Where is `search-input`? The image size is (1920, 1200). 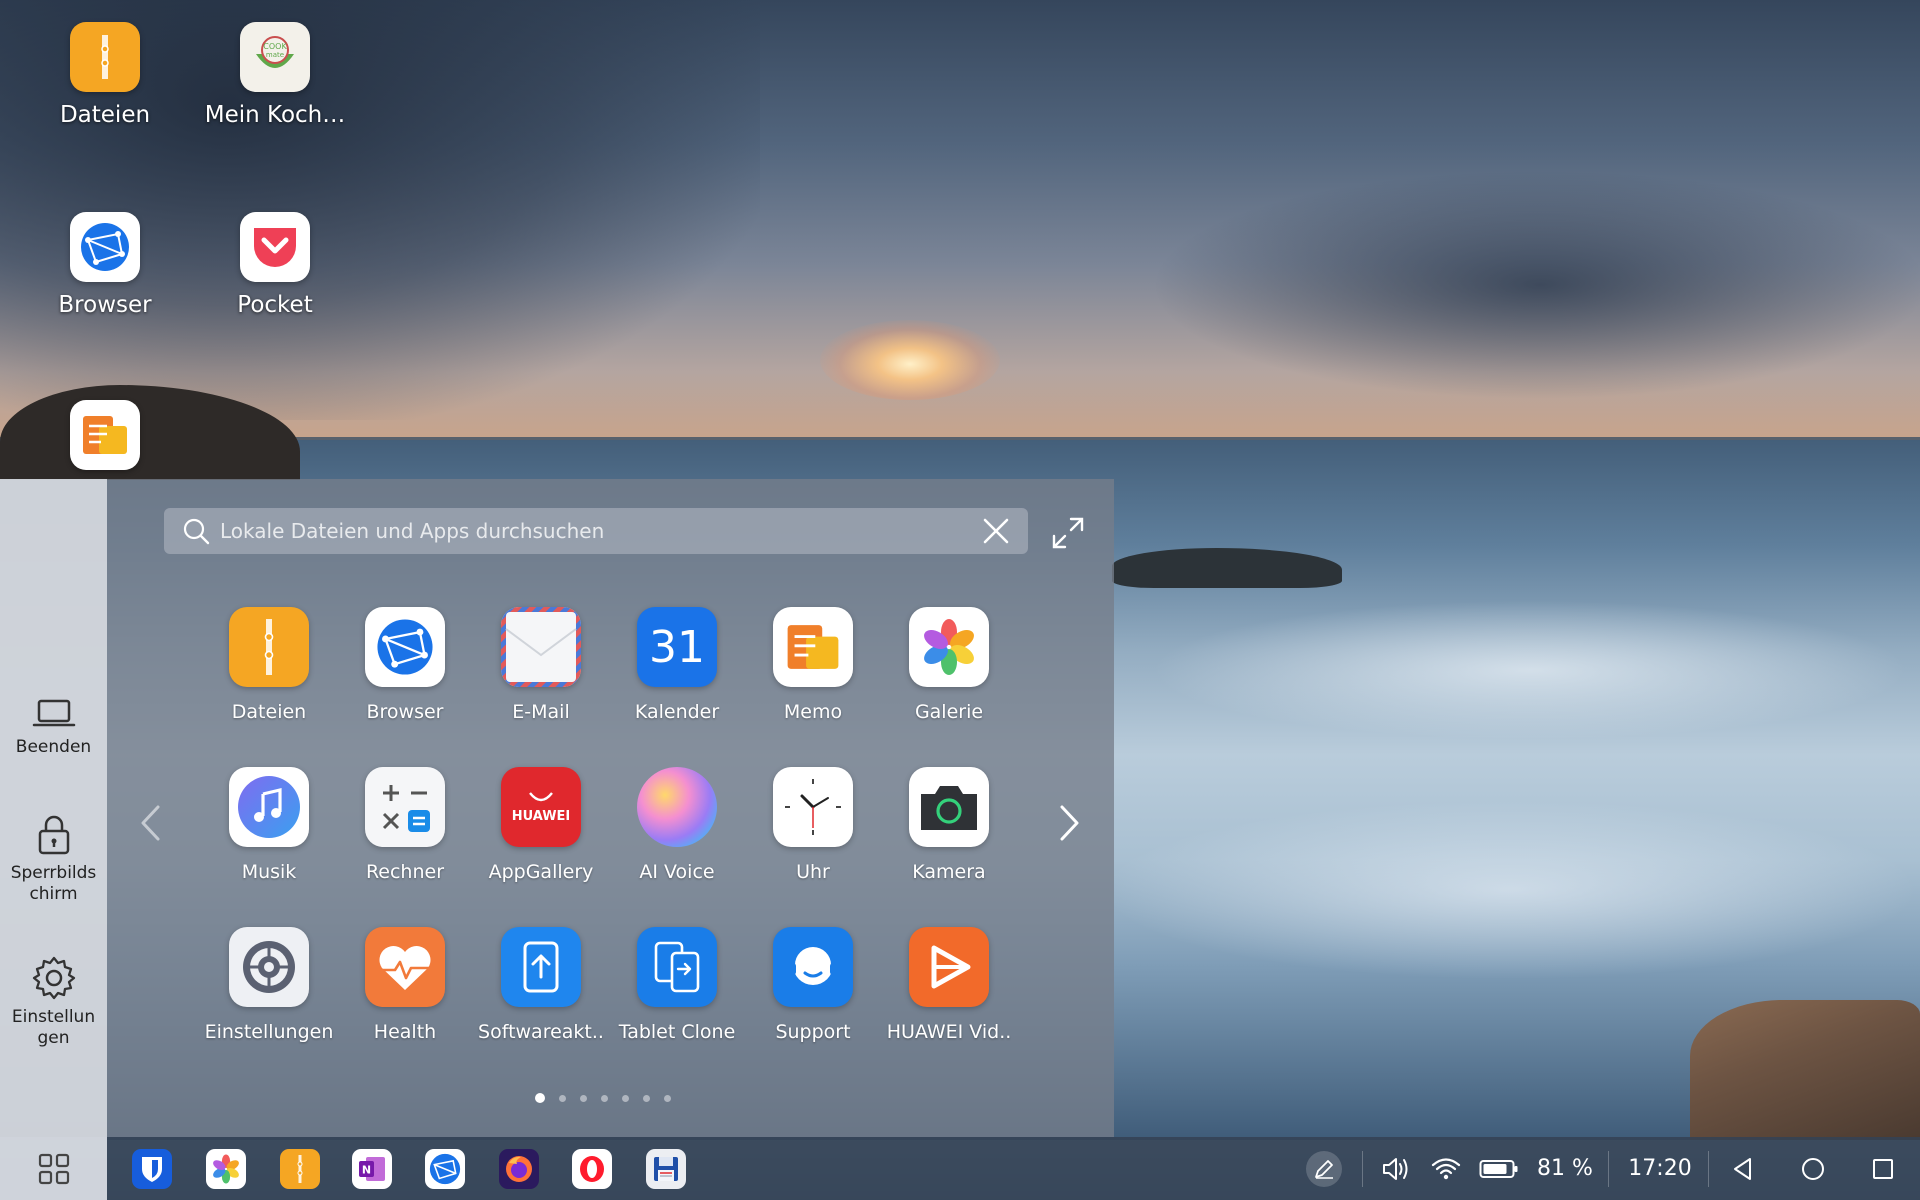 search-input is located at coordinates (596, 531).